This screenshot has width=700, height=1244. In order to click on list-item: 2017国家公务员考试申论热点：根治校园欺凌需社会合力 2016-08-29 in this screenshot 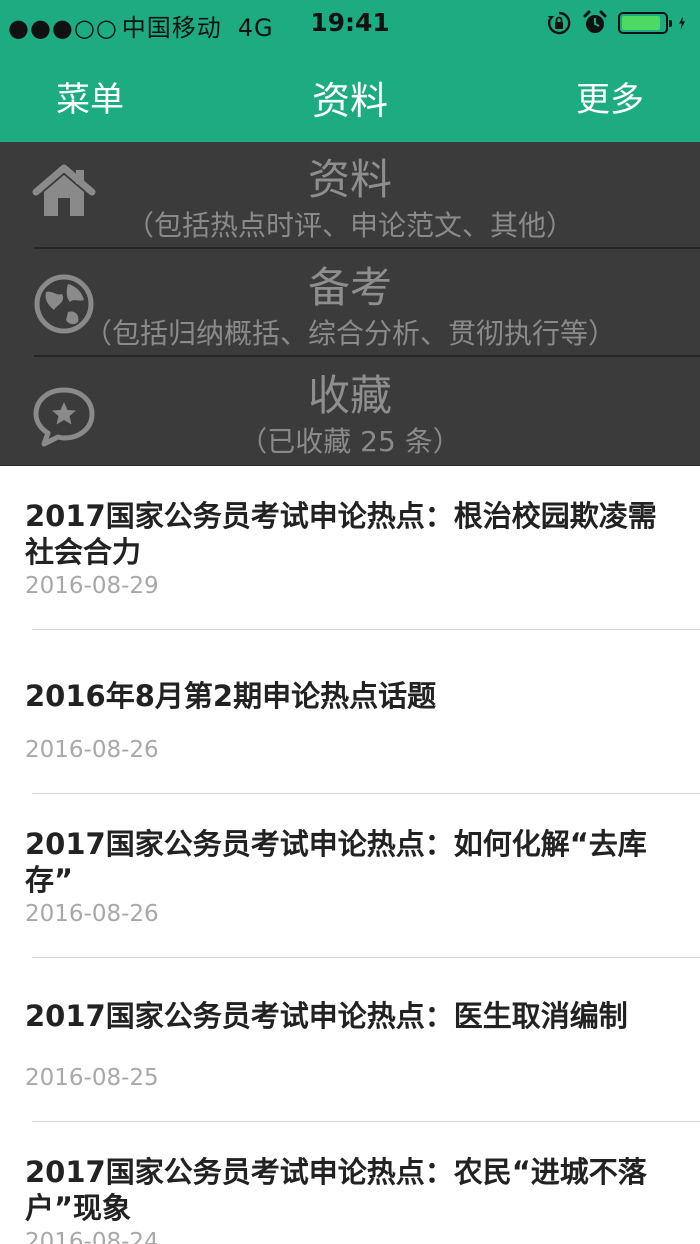, I will do `click(350, 548)`.